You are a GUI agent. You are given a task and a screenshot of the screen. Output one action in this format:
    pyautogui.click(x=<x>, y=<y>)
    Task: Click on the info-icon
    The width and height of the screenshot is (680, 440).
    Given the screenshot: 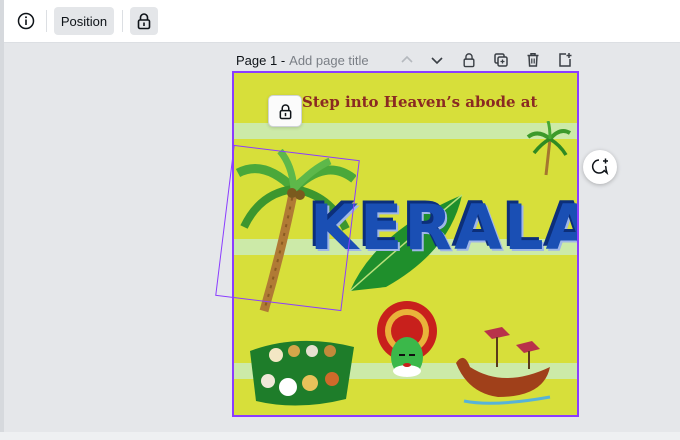 What is the action you would take?
    pyautogui.click(x=26, y=21)
    